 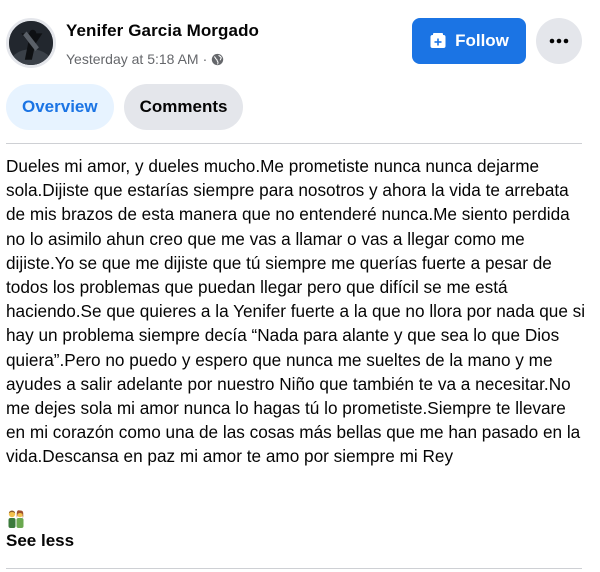 I want to click on tab-comments: Comments, so click(x=183, y=107).